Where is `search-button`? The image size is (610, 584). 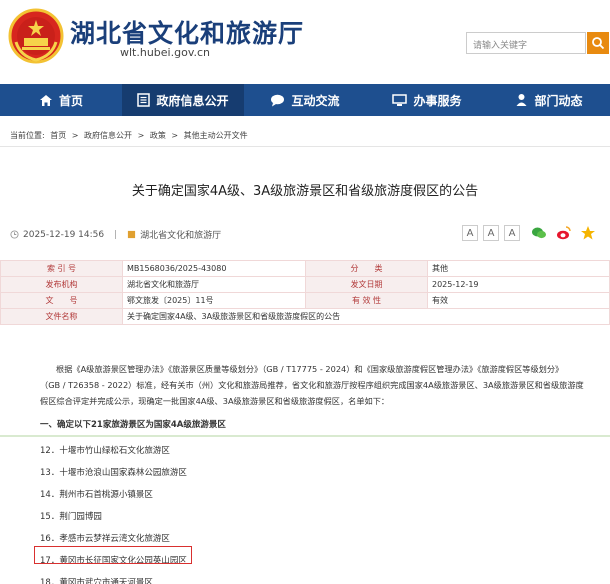
search-button is located at coordinates (598, 43).